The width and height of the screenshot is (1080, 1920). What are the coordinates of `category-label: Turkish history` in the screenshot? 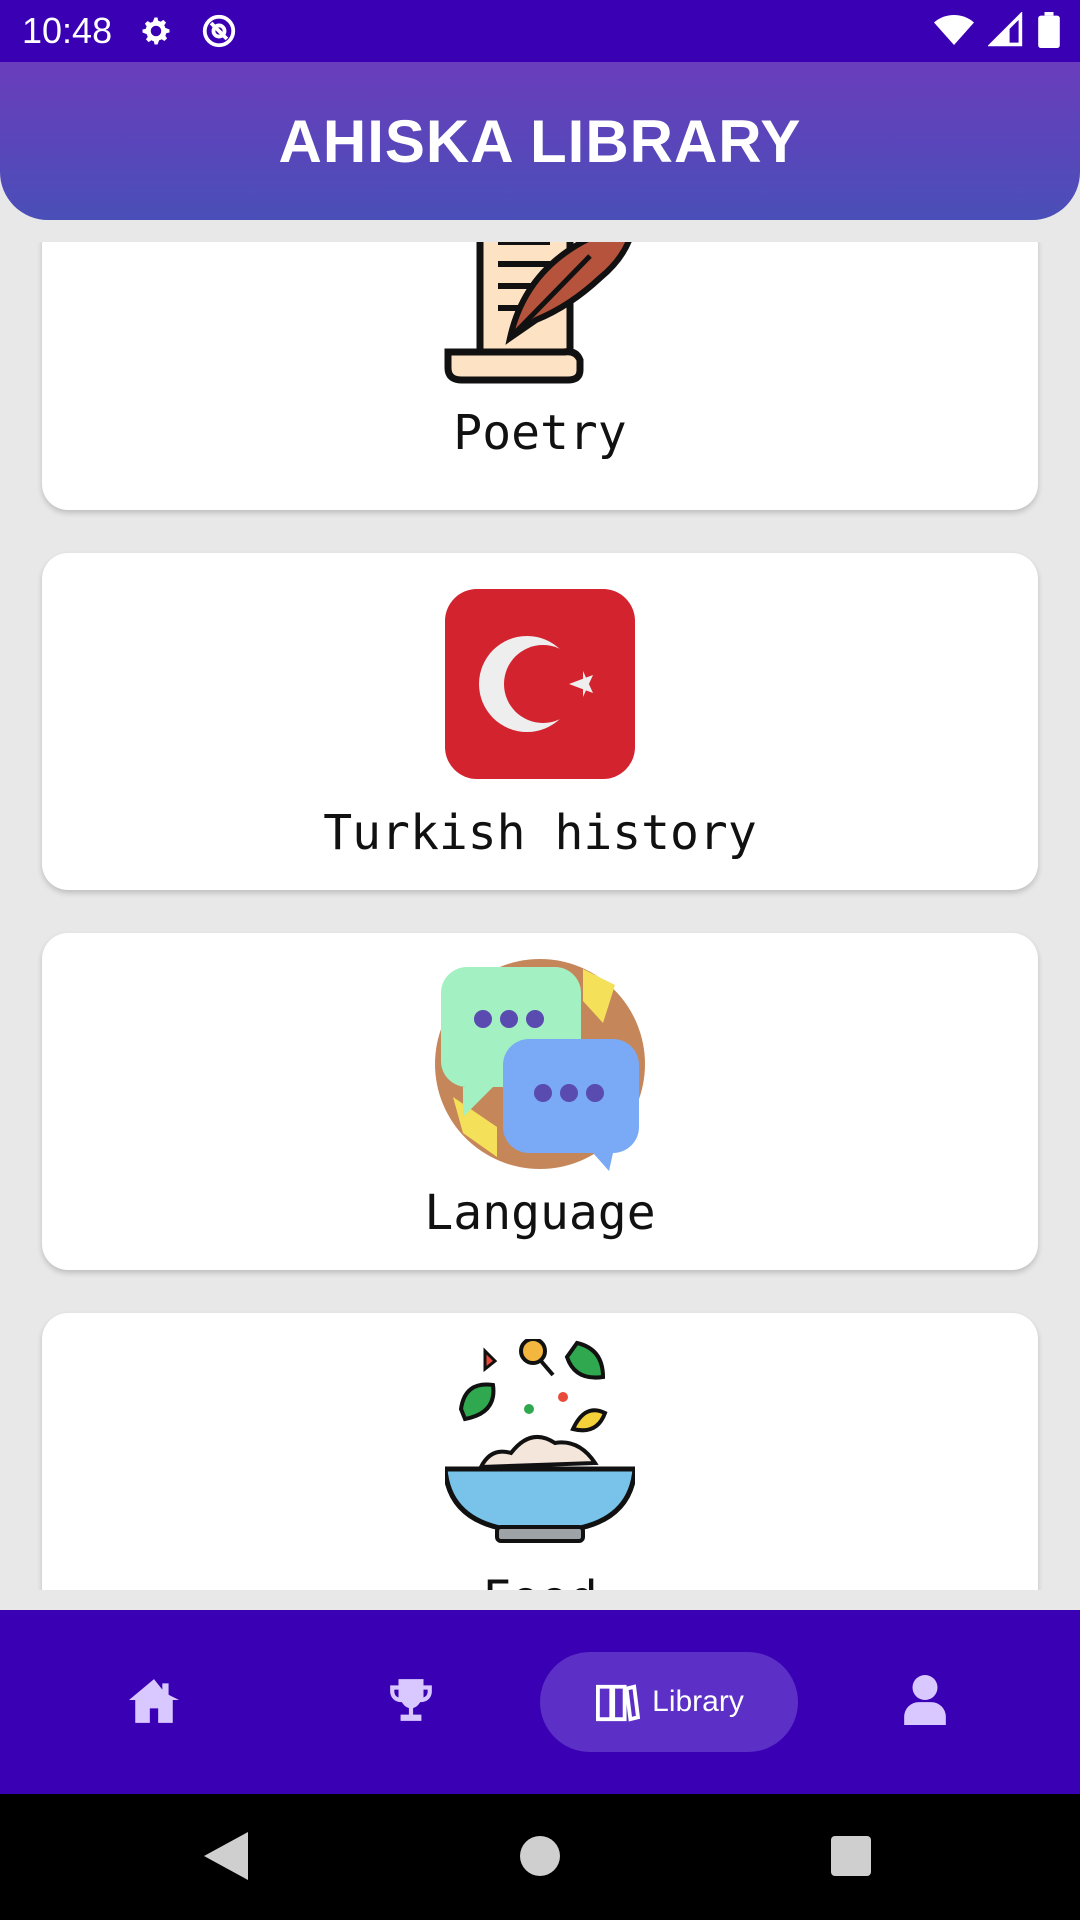 It's located at (540, 833).